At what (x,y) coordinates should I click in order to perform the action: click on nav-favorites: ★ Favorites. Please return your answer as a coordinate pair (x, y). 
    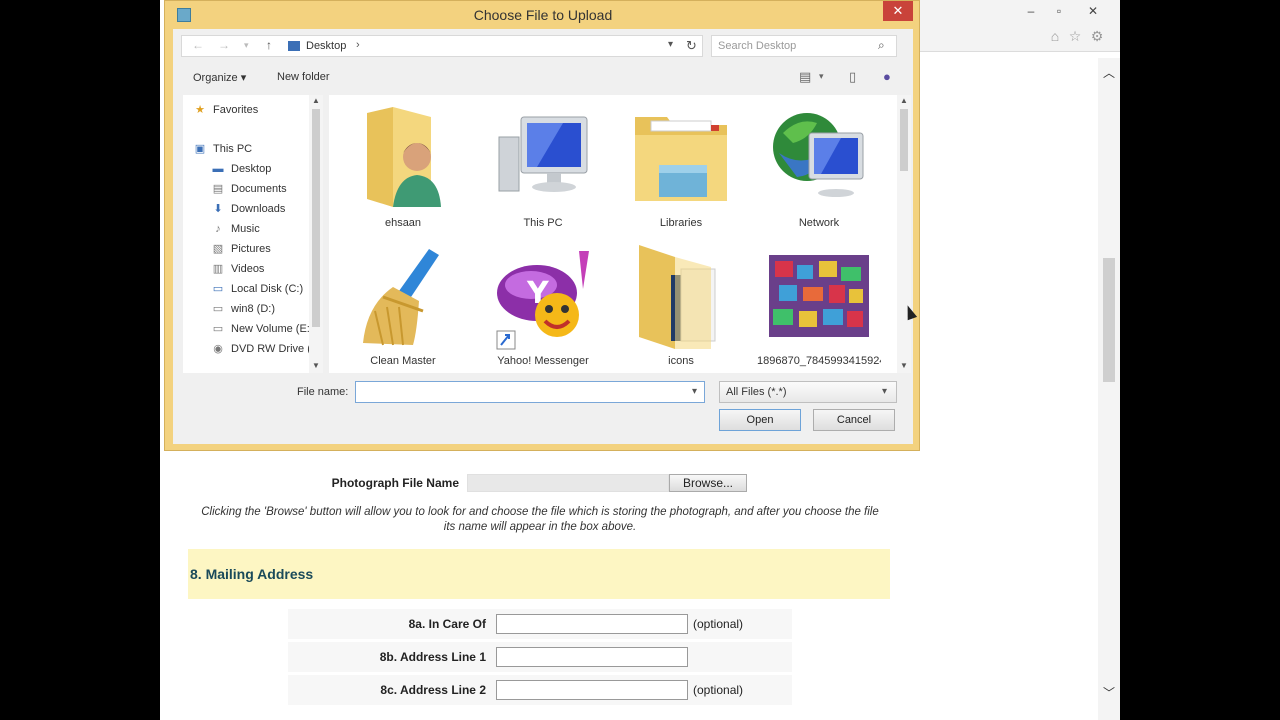
    Looking at the image, I should click on (225, 110).